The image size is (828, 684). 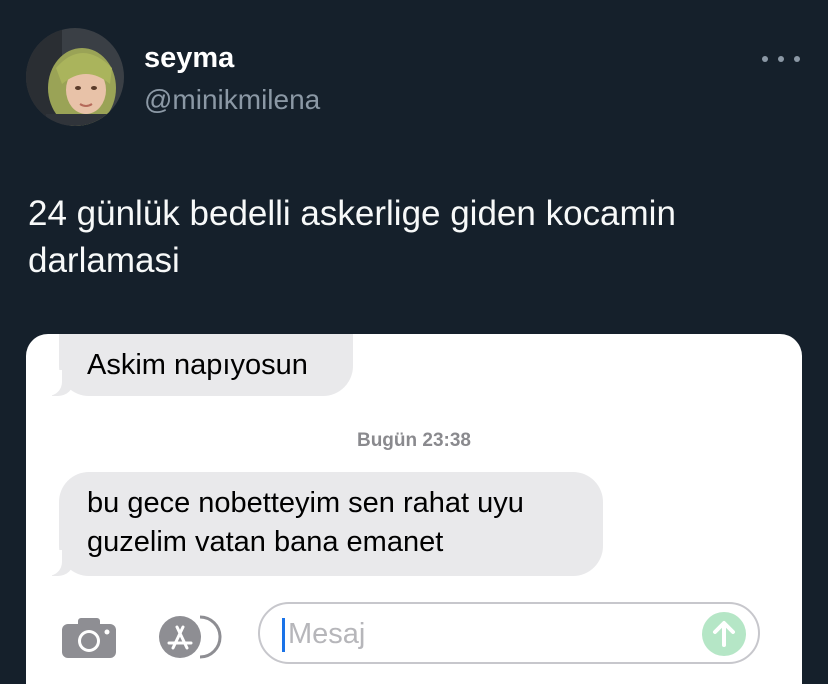 I want to click on message-placeholder: Mesaj, so click(x=327, y=634).